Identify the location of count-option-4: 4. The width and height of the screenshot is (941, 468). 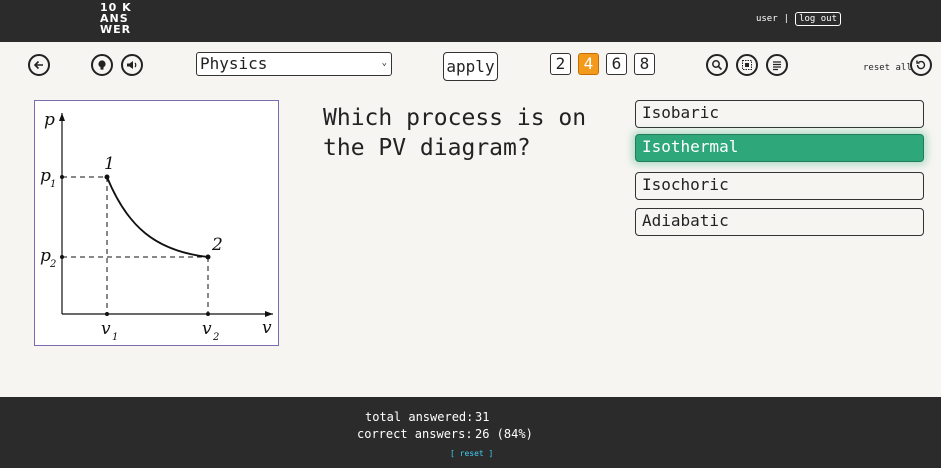
(588, 64).